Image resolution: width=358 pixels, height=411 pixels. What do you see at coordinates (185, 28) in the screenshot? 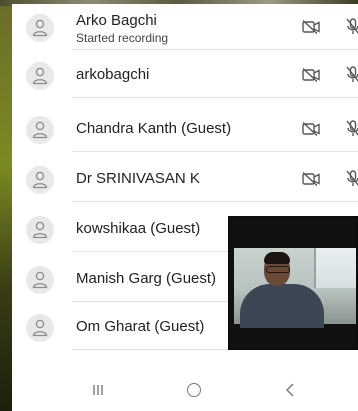
I see `participant-row: Arko Bagchi Started recording` at bounding box center [185, 28].